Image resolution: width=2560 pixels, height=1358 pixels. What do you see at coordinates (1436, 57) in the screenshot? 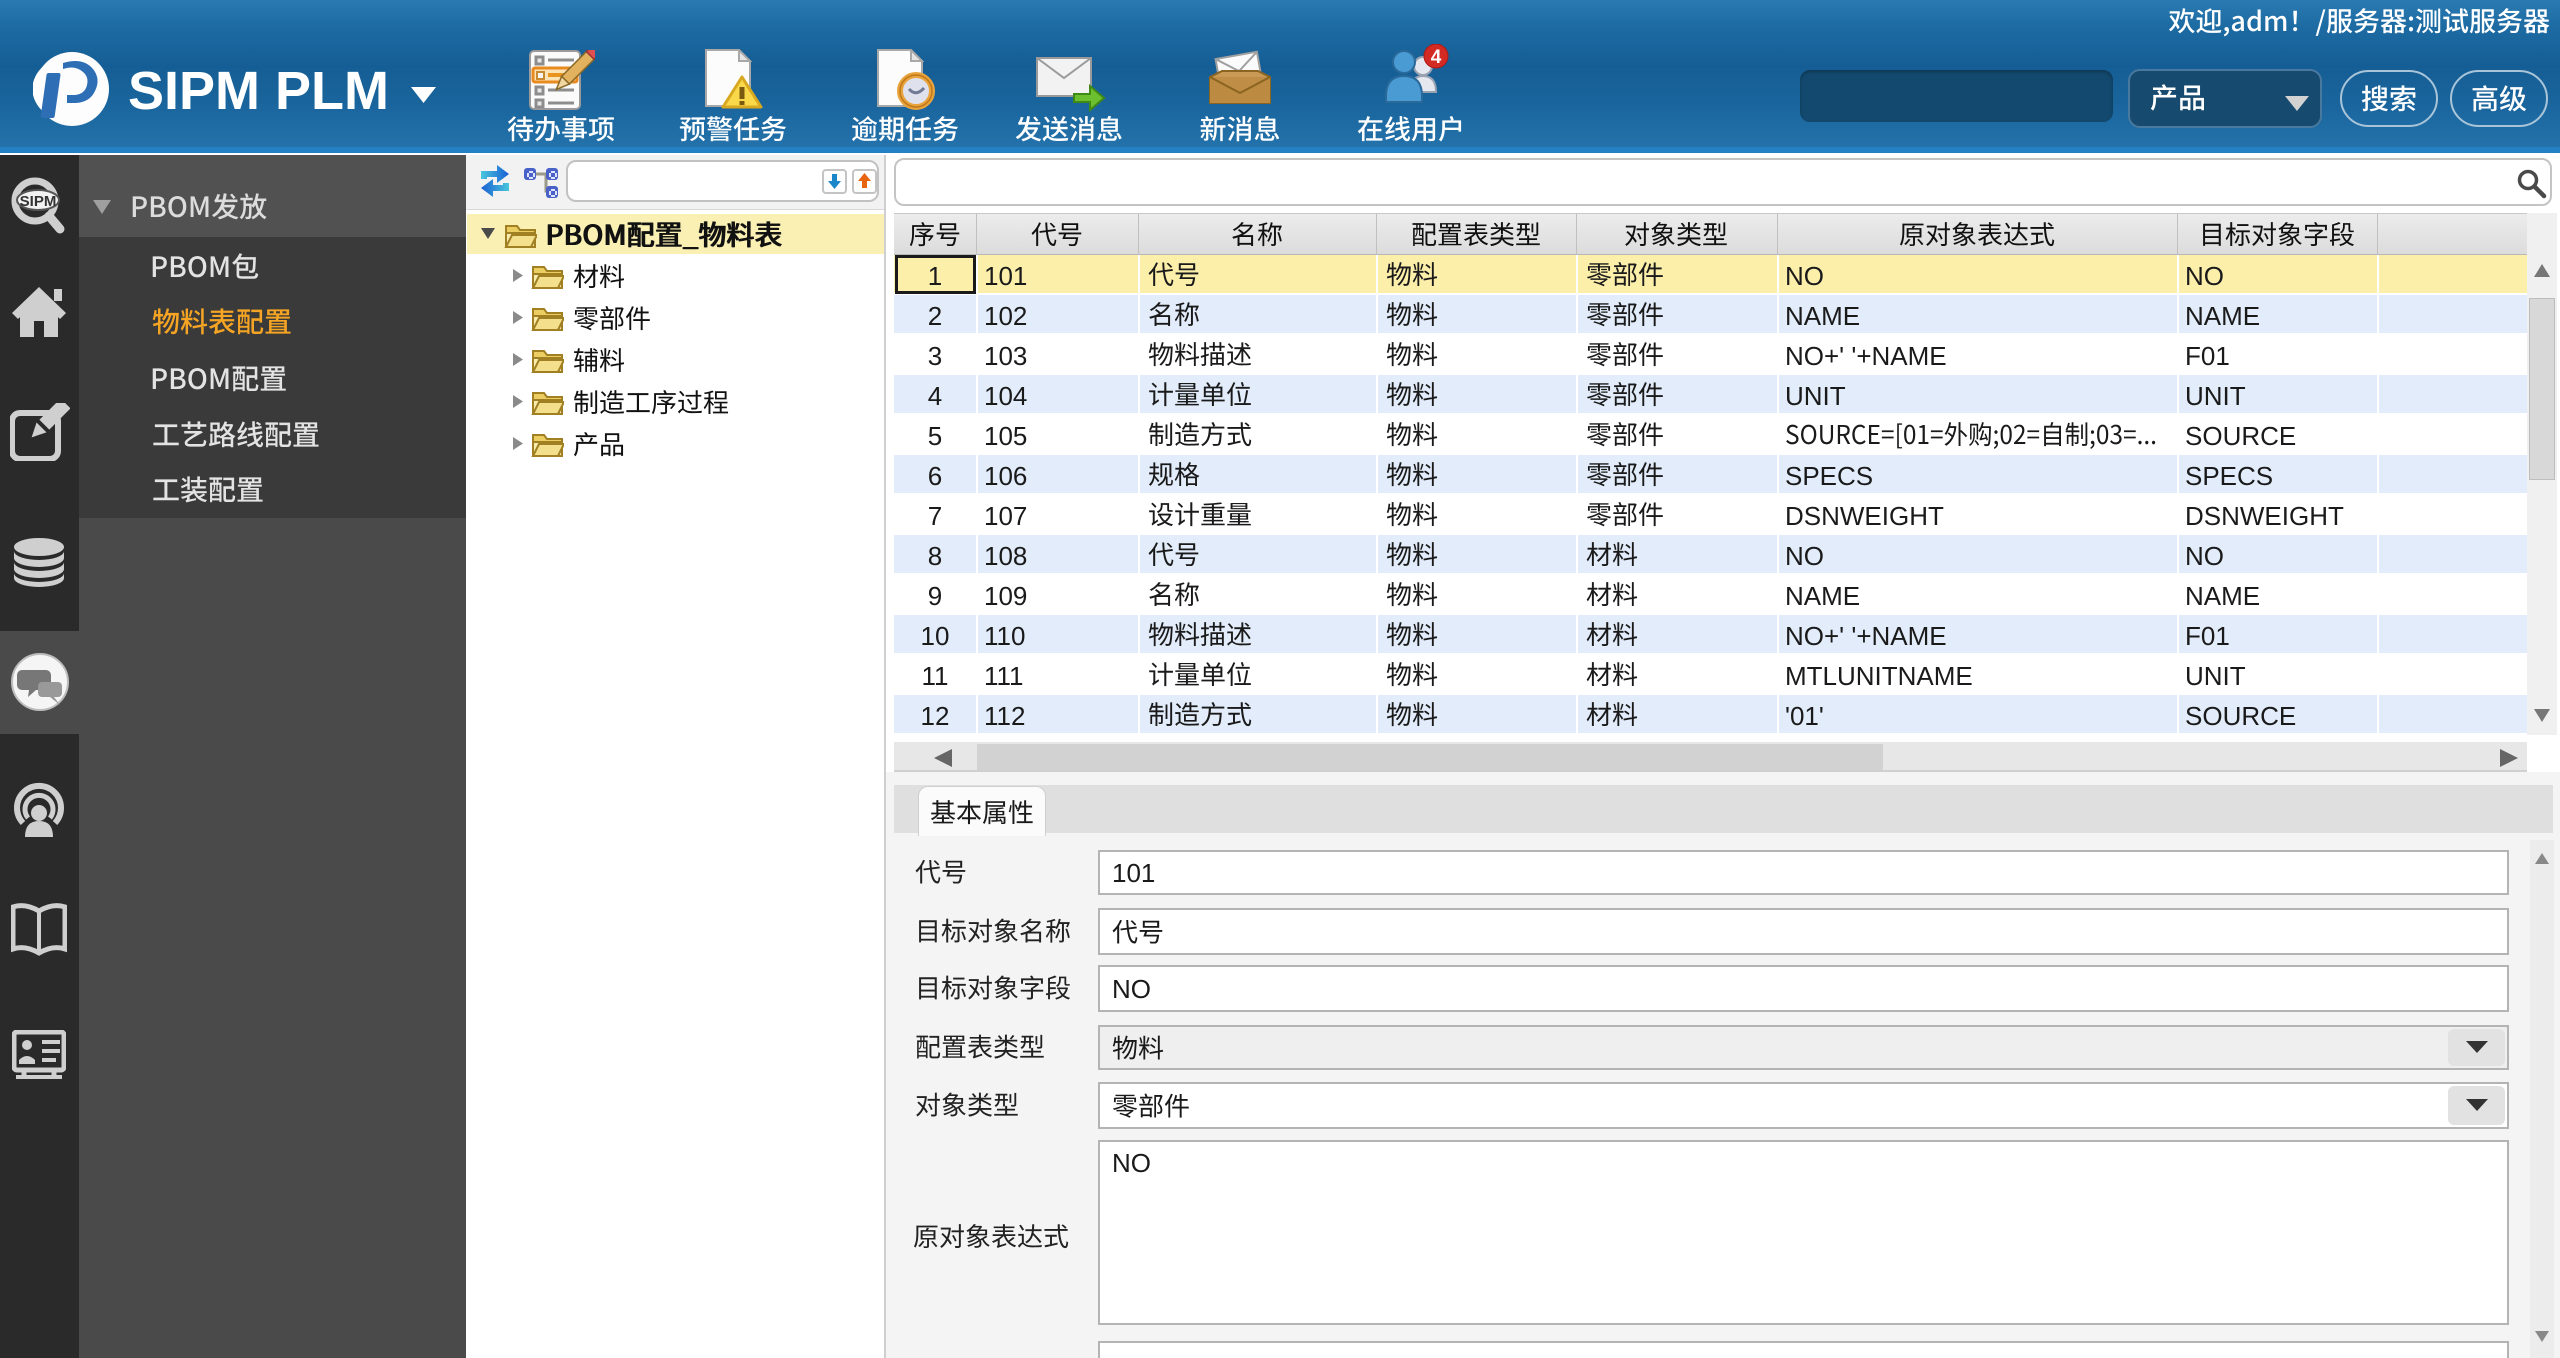
I see `svg-text: 4` at bounding box center [1436, 57].